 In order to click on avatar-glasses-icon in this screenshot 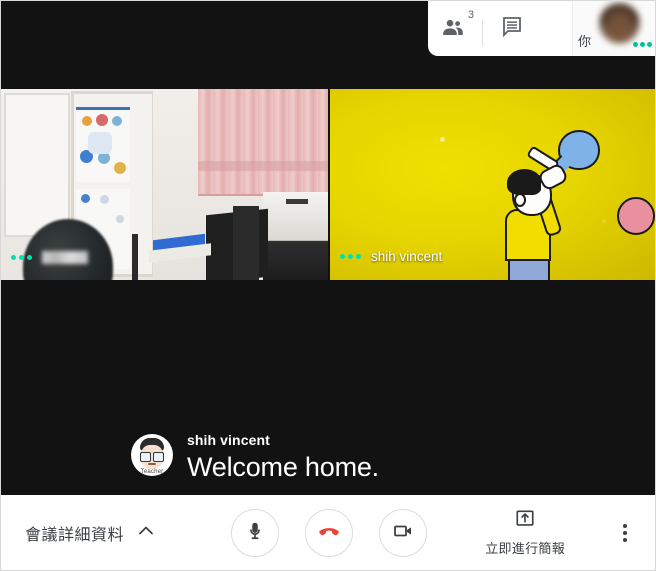, I will do `click(152, 457)`.